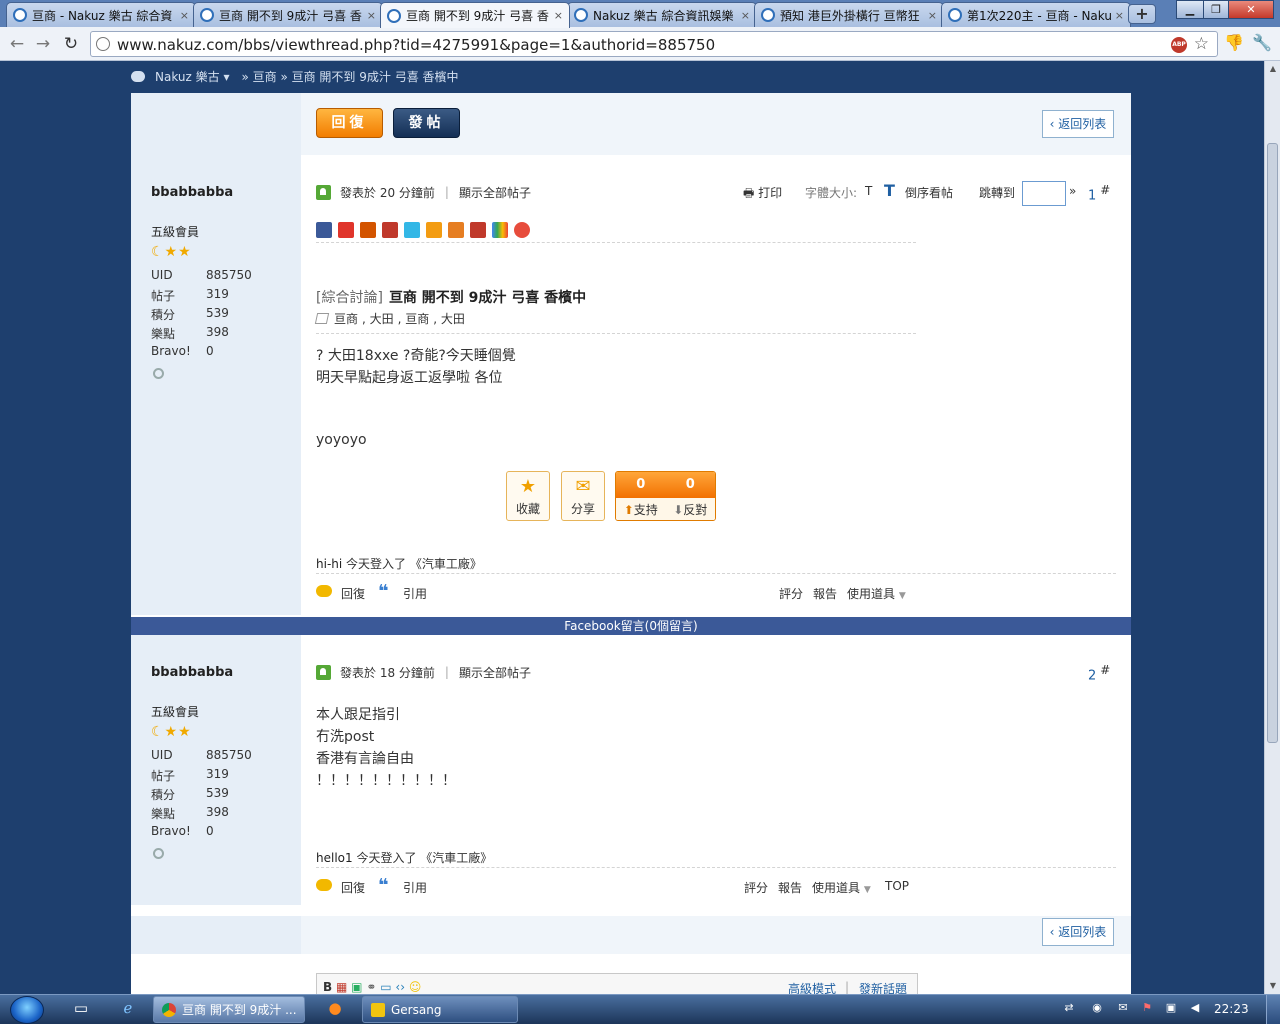  Describe the element at coordinates (1123, 1008) in the screenshot. I see `tray-mail-icon: ✉` at that location.